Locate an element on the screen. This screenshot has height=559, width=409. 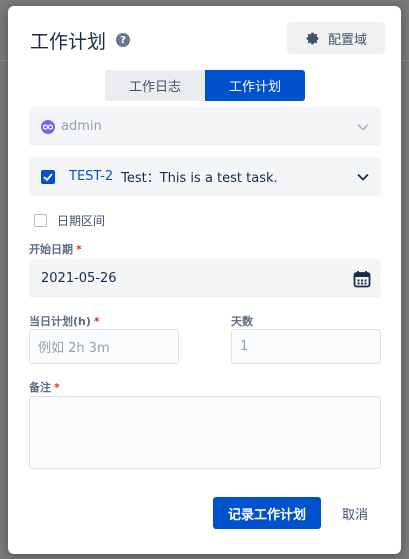
calendar-icon is located at coordinates (362, 279).